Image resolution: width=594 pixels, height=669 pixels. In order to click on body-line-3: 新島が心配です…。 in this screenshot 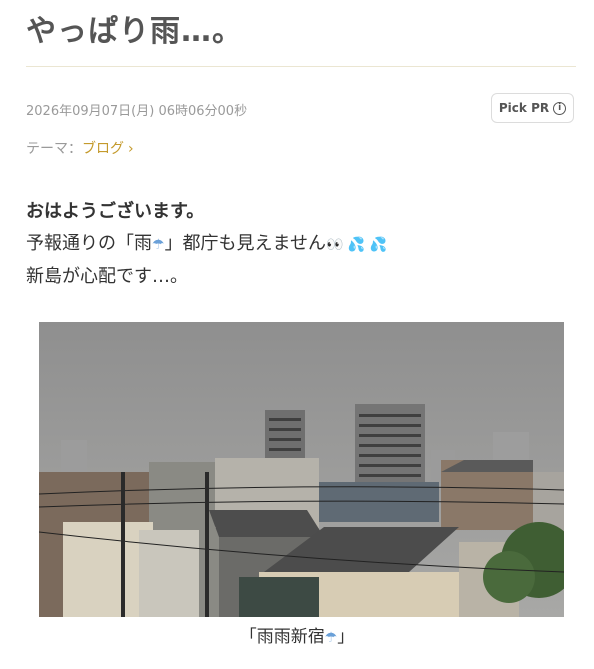, I will do `click(107, 276)`.